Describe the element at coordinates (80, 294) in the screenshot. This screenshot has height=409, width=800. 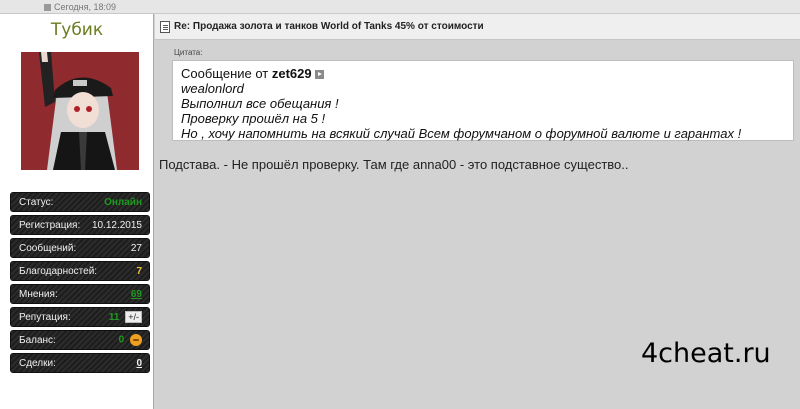
I see `stat-opinions: Мнения: 69` at that location.